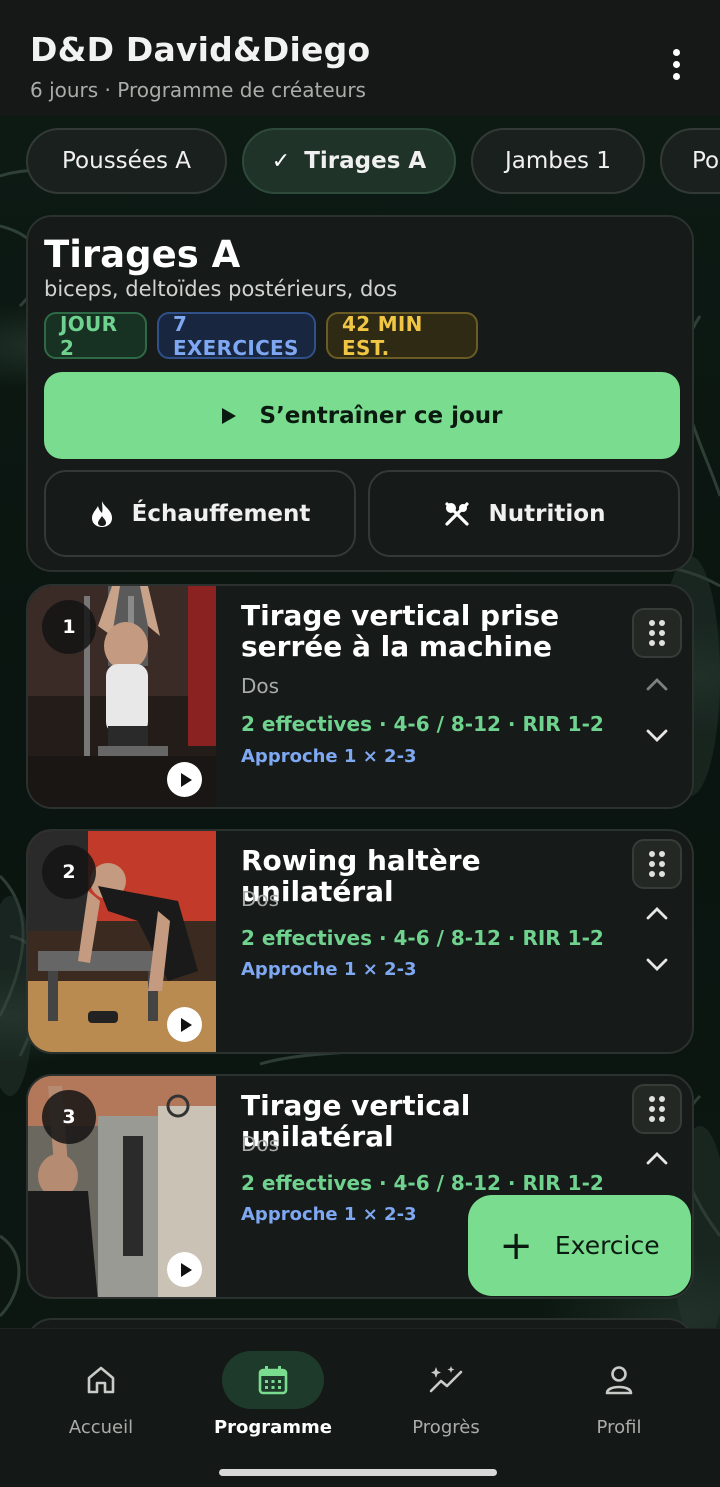 This screenshot has height=1487, width=720. I want to click on tab-po: Po, so click(690, 161).